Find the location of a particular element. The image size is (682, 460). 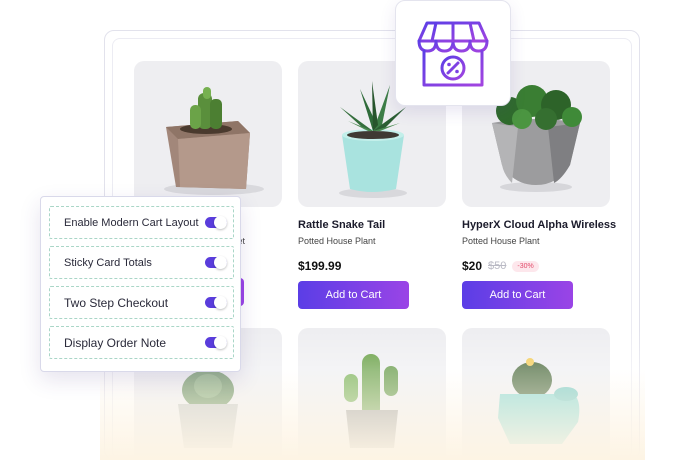

price-row: $20 $50 -30% is located at coordinates (536, 266).